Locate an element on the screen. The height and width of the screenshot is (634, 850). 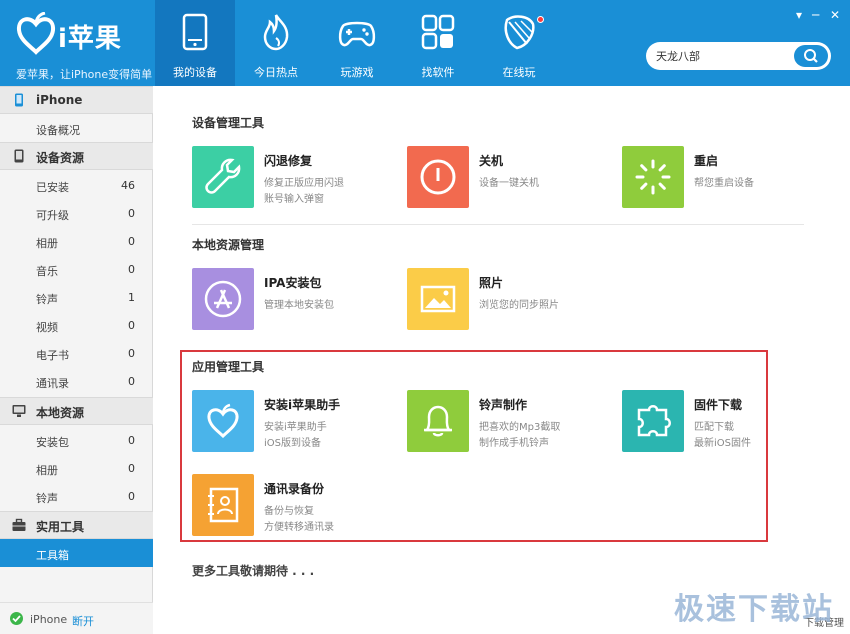
sidebar-item-photos: 相册 0 is located at coordinates (76, 241).